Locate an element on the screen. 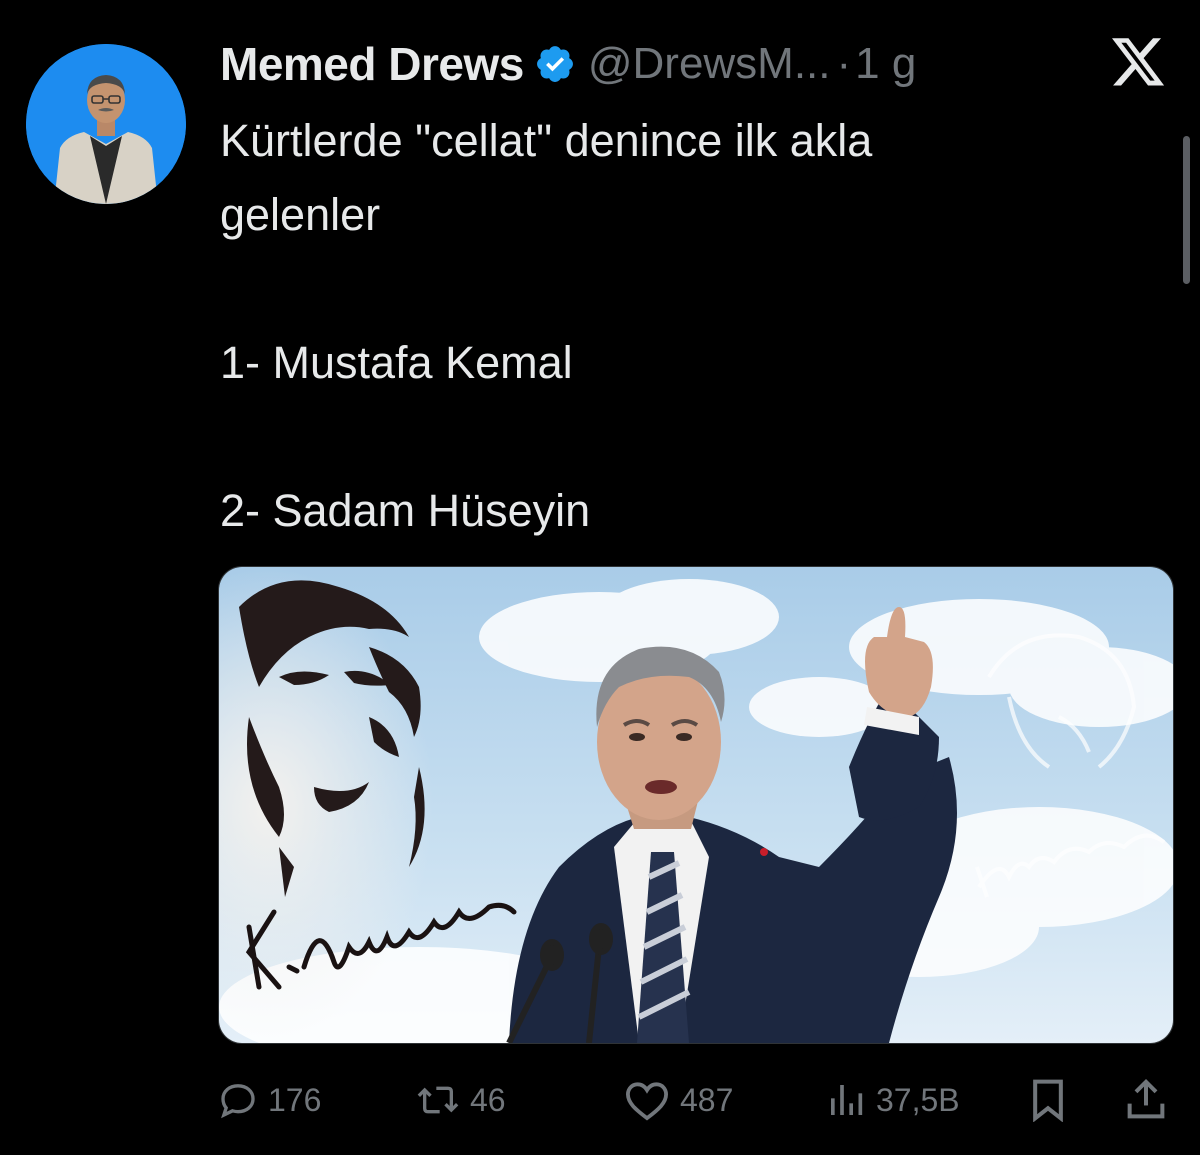 The width and height of the screenshot is (1200, 1155). heart-icon is located at coordinates (647, 1101).